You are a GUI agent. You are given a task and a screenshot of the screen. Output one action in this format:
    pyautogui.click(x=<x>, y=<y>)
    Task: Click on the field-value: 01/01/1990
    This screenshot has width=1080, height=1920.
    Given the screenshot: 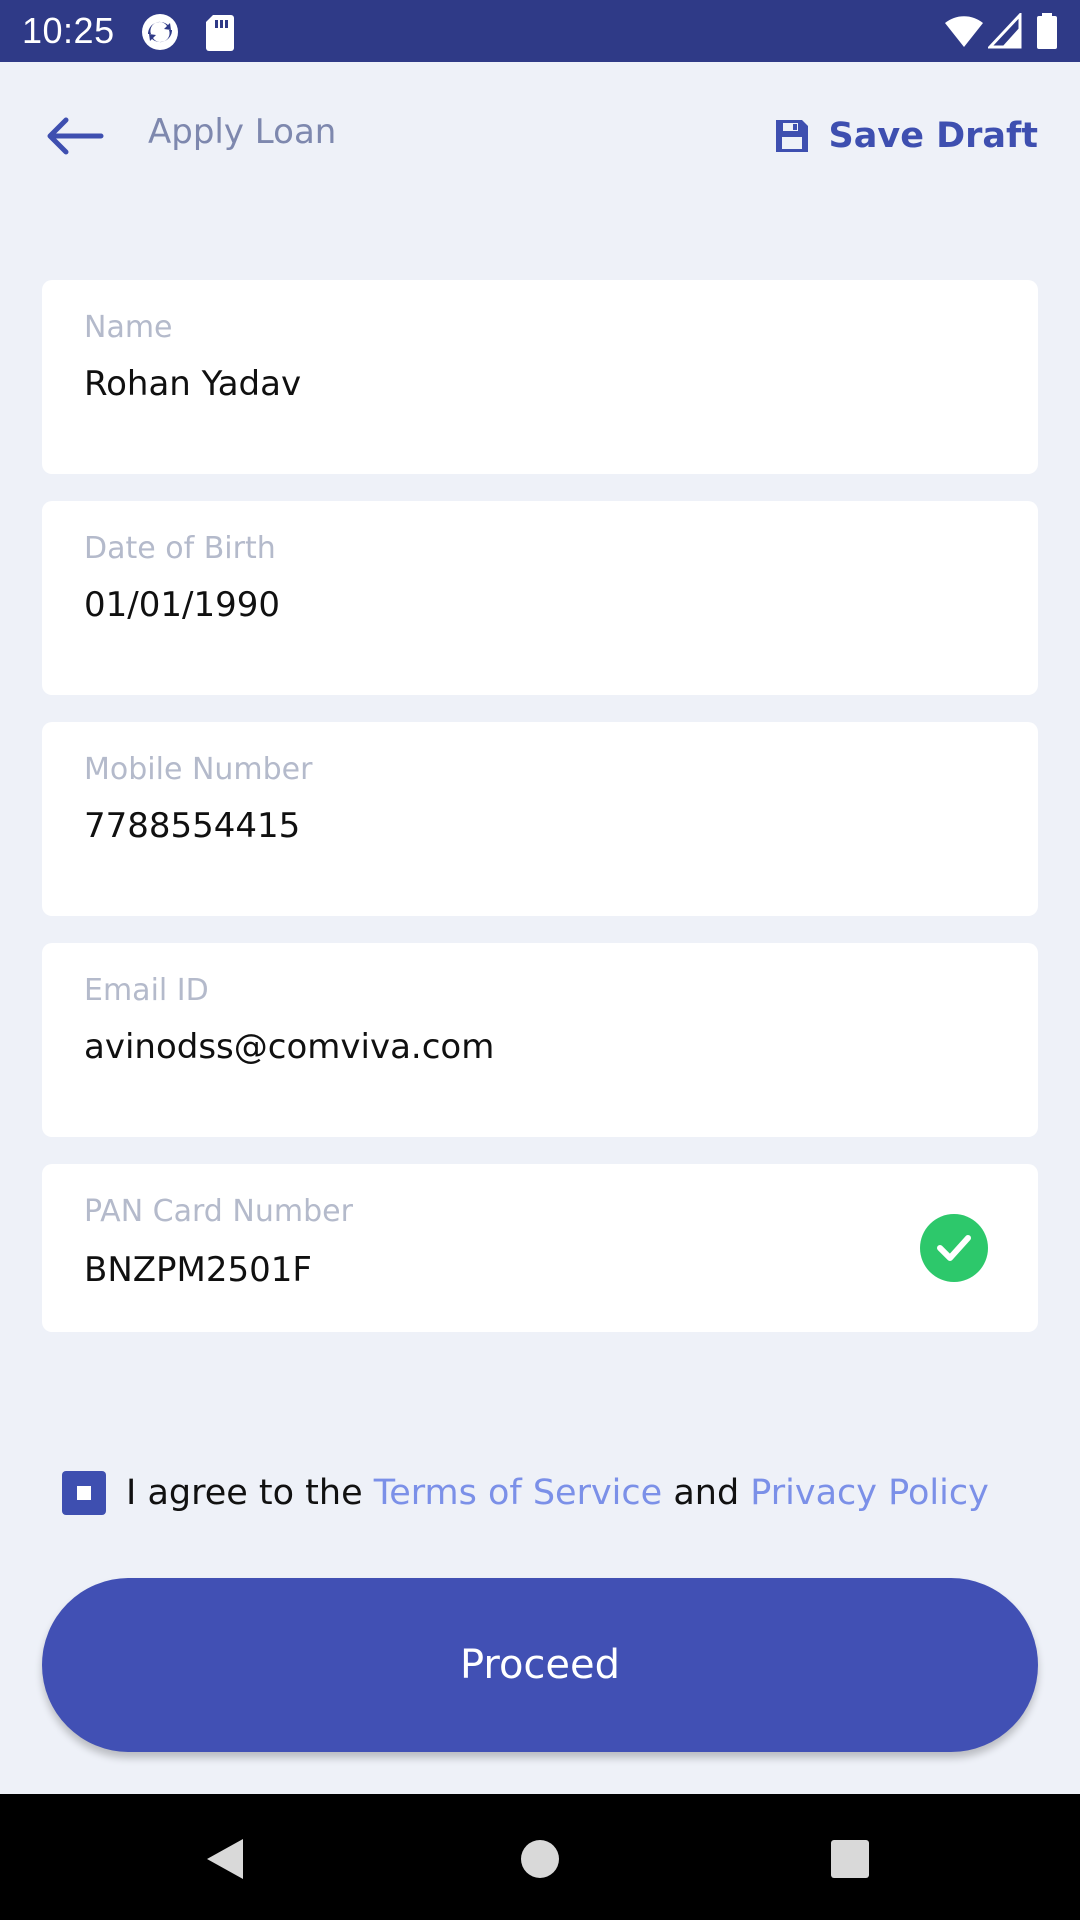 What is the action you would take?
    pyautogui.click(x=182, y=605)
    